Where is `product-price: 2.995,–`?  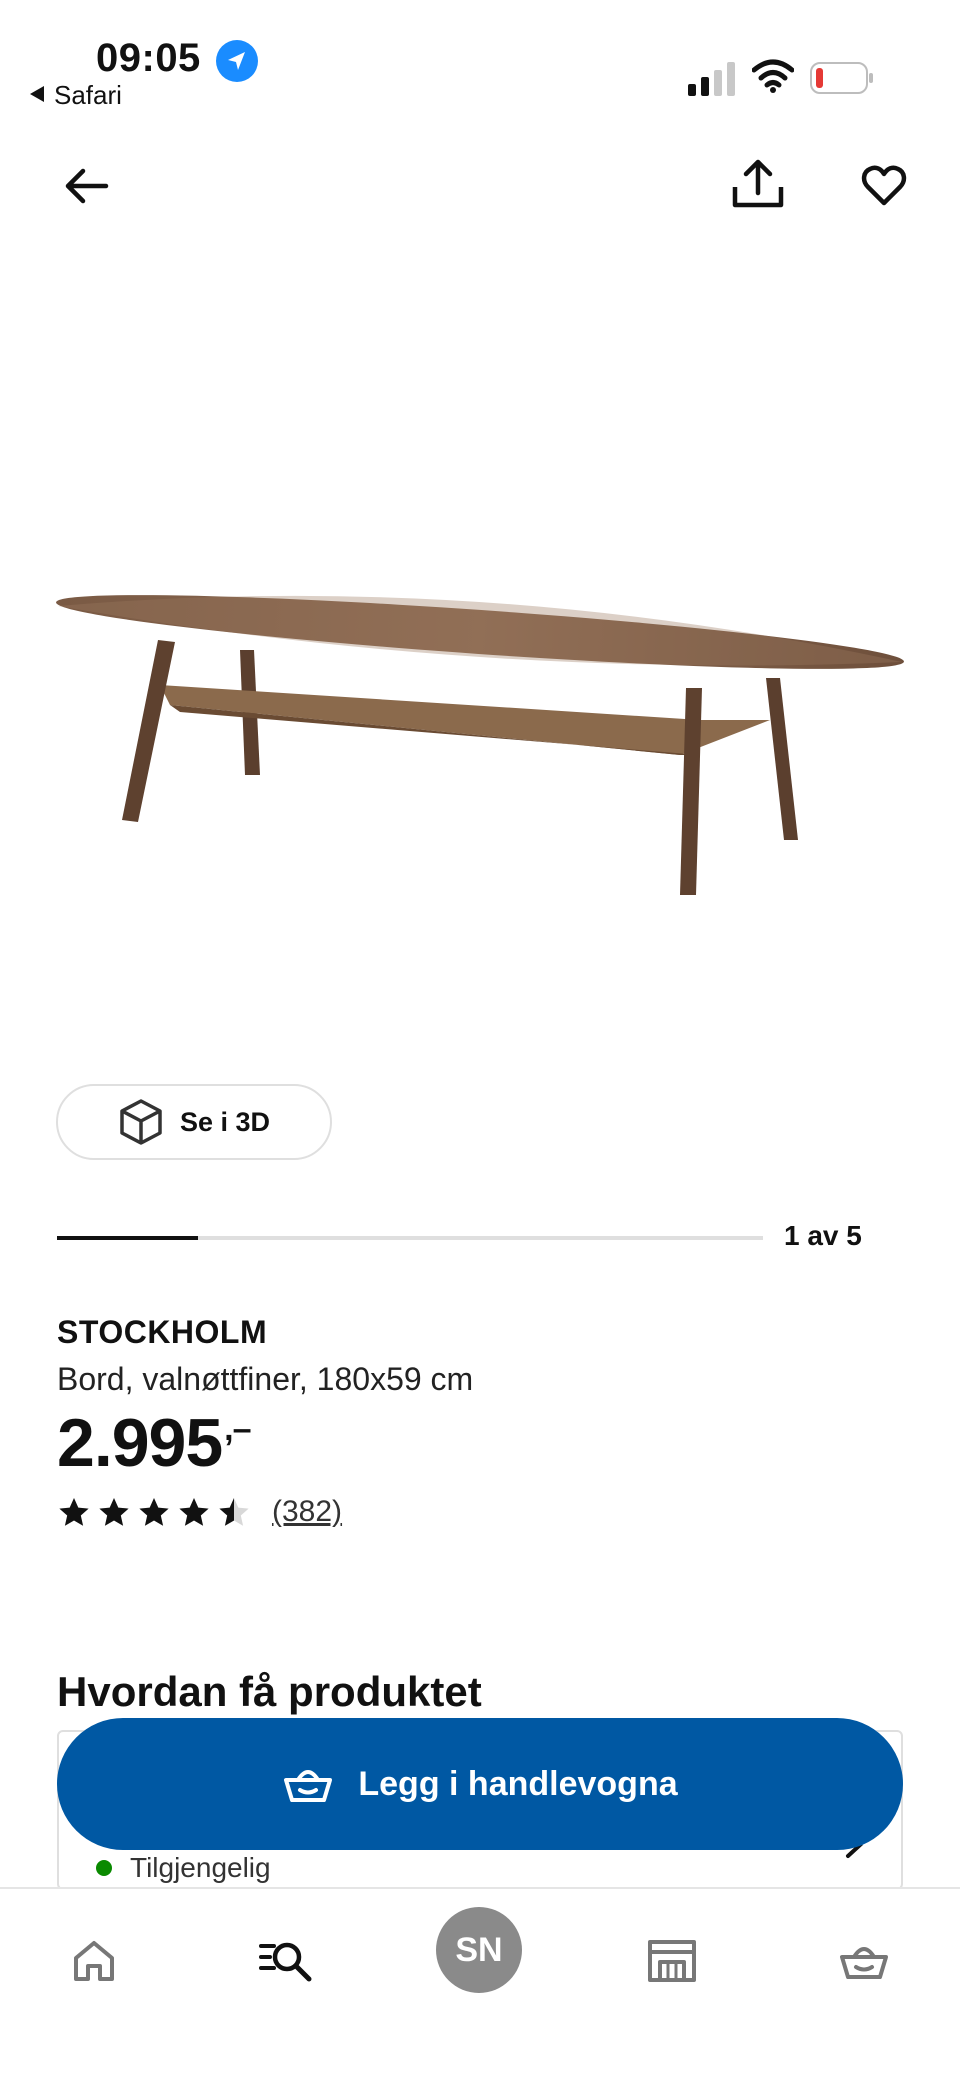
product-price: 2.995,– is located at coordinates (154, 1443).